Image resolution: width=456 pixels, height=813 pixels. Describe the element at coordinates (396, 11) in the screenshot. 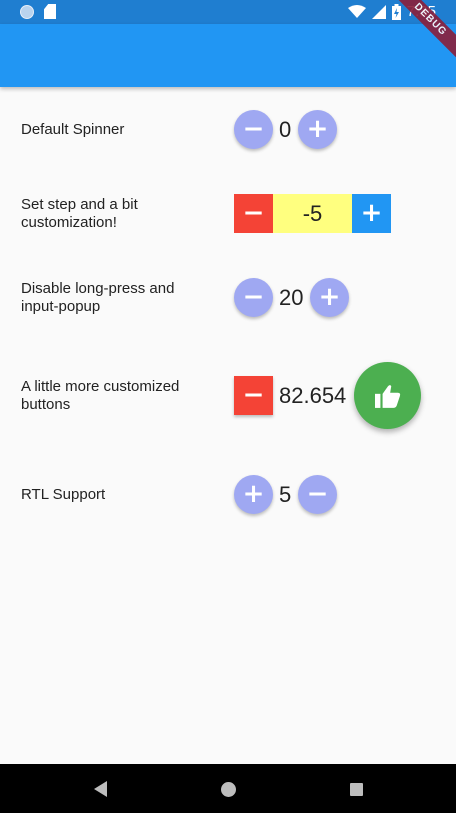

I see `battery-charging-icon` at that location.